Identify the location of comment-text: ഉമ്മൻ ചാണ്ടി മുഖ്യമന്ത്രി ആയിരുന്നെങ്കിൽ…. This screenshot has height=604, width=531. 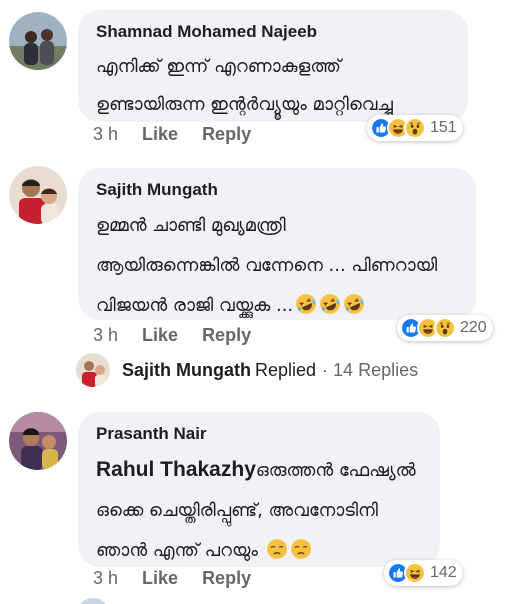
(278, 266).